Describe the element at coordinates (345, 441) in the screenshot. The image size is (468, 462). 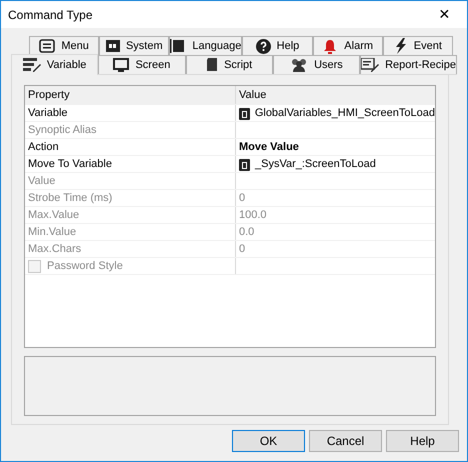
I see `dialog-button: Cancel` at that location.